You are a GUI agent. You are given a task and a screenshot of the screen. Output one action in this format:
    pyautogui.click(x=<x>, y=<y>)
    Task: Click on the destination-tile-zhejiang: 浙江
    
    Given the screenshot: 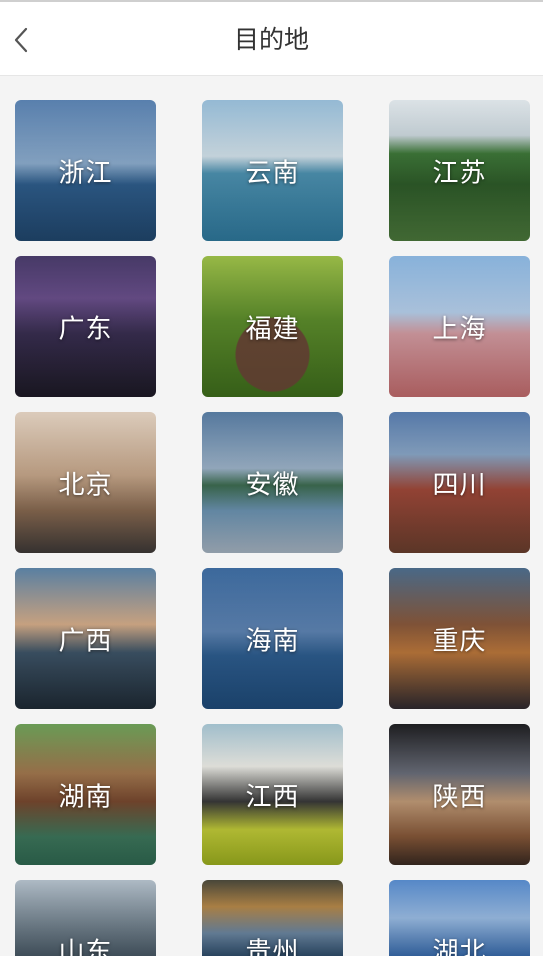 What is the action you would take?
    pyautogui.click(x=85, y=170)
    